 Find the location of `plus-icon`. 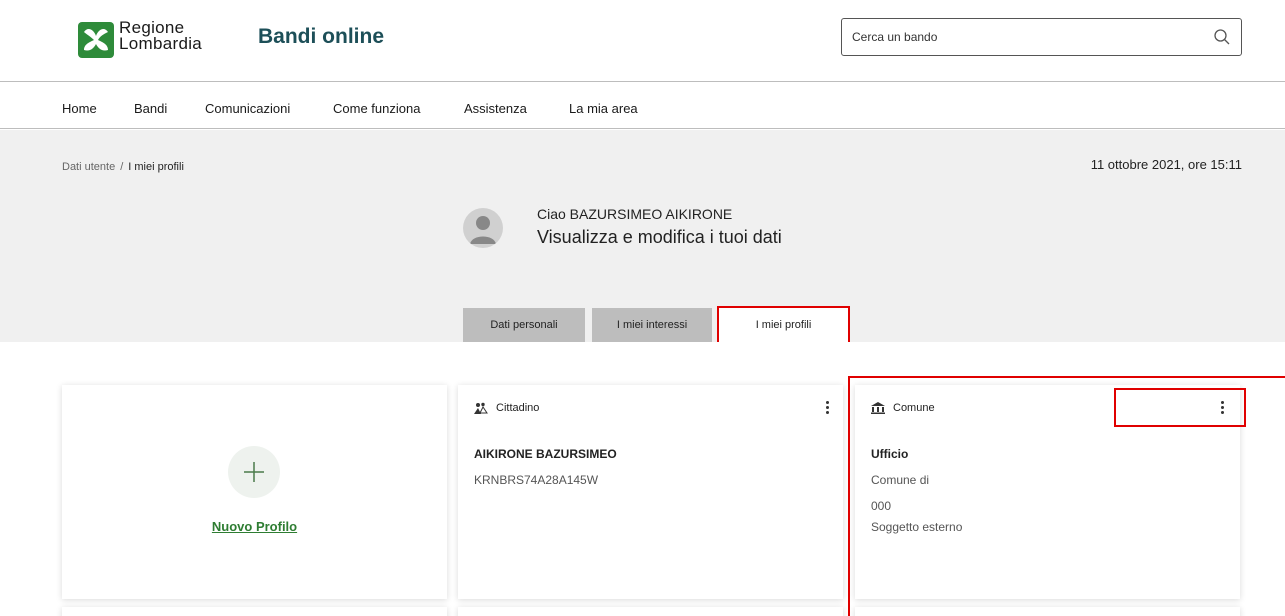

plus-icon is located at coordinates (254, 472).